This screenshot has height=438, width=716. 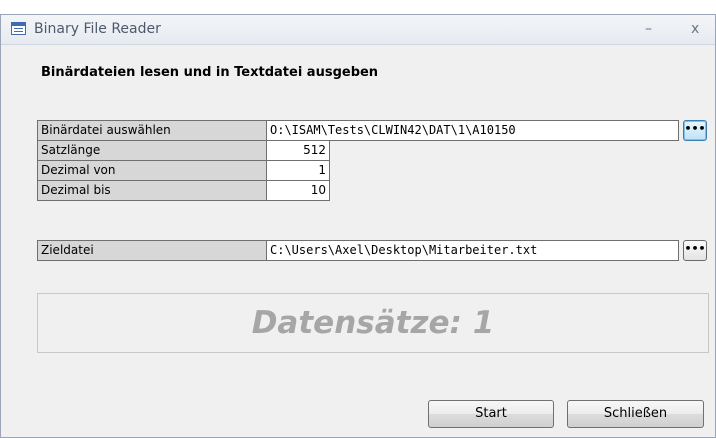 I want to click on decimal-to-label: Dezimal bis, so click(x=152, y=190).